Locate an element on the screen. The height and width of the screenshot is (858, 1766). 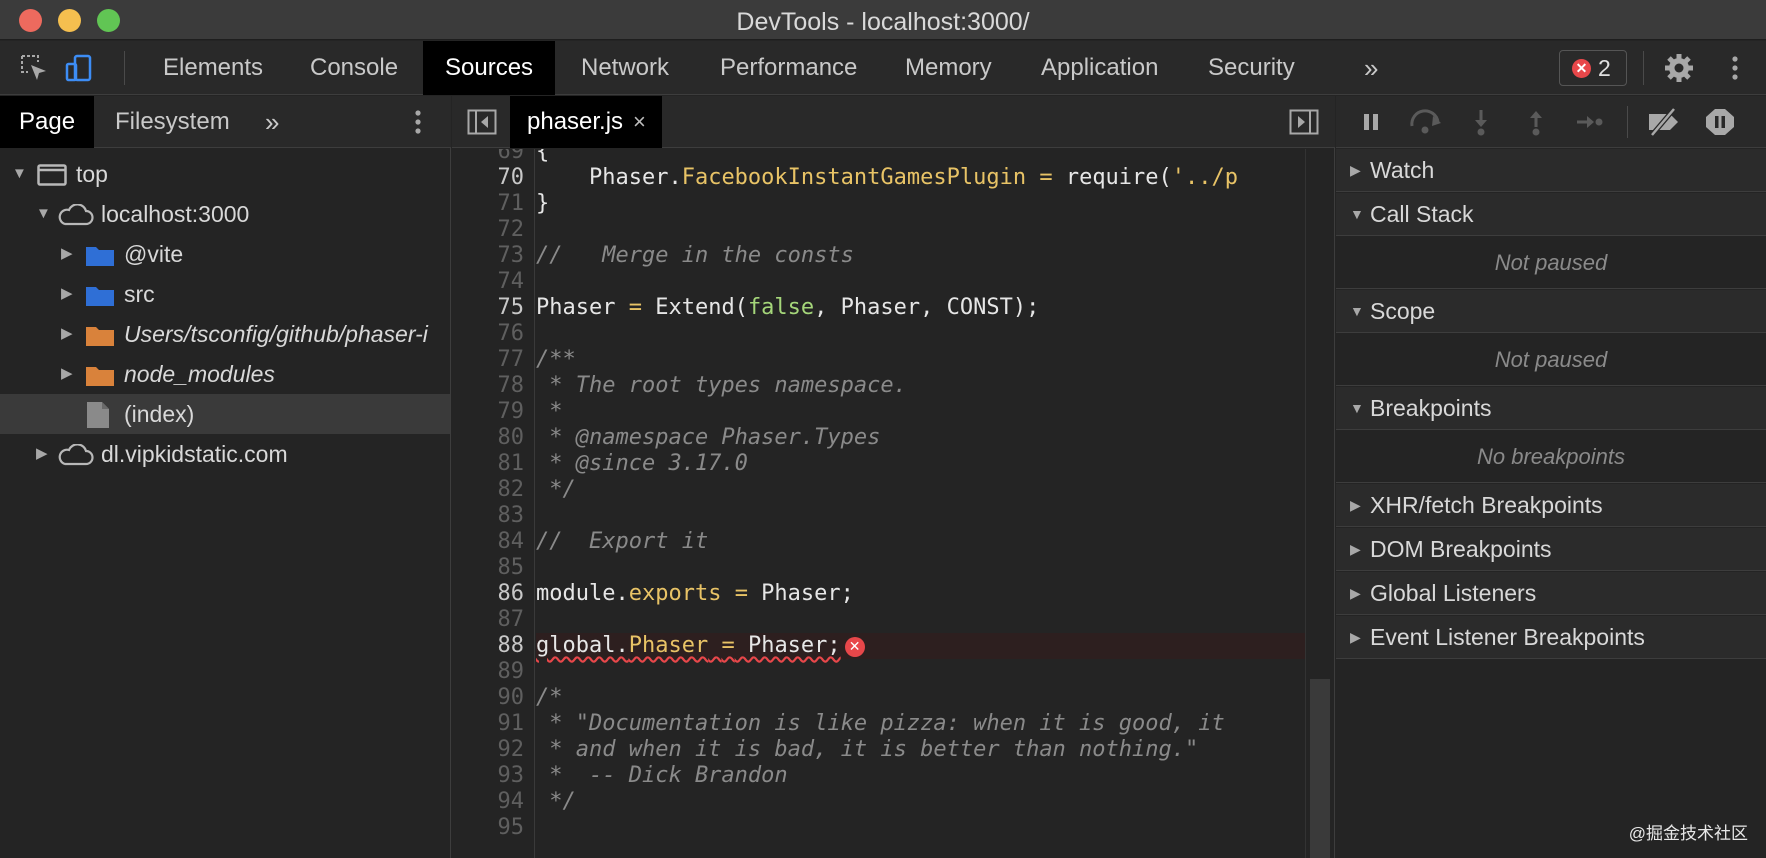
step-over-icon is located at coordinates (1426, 122).